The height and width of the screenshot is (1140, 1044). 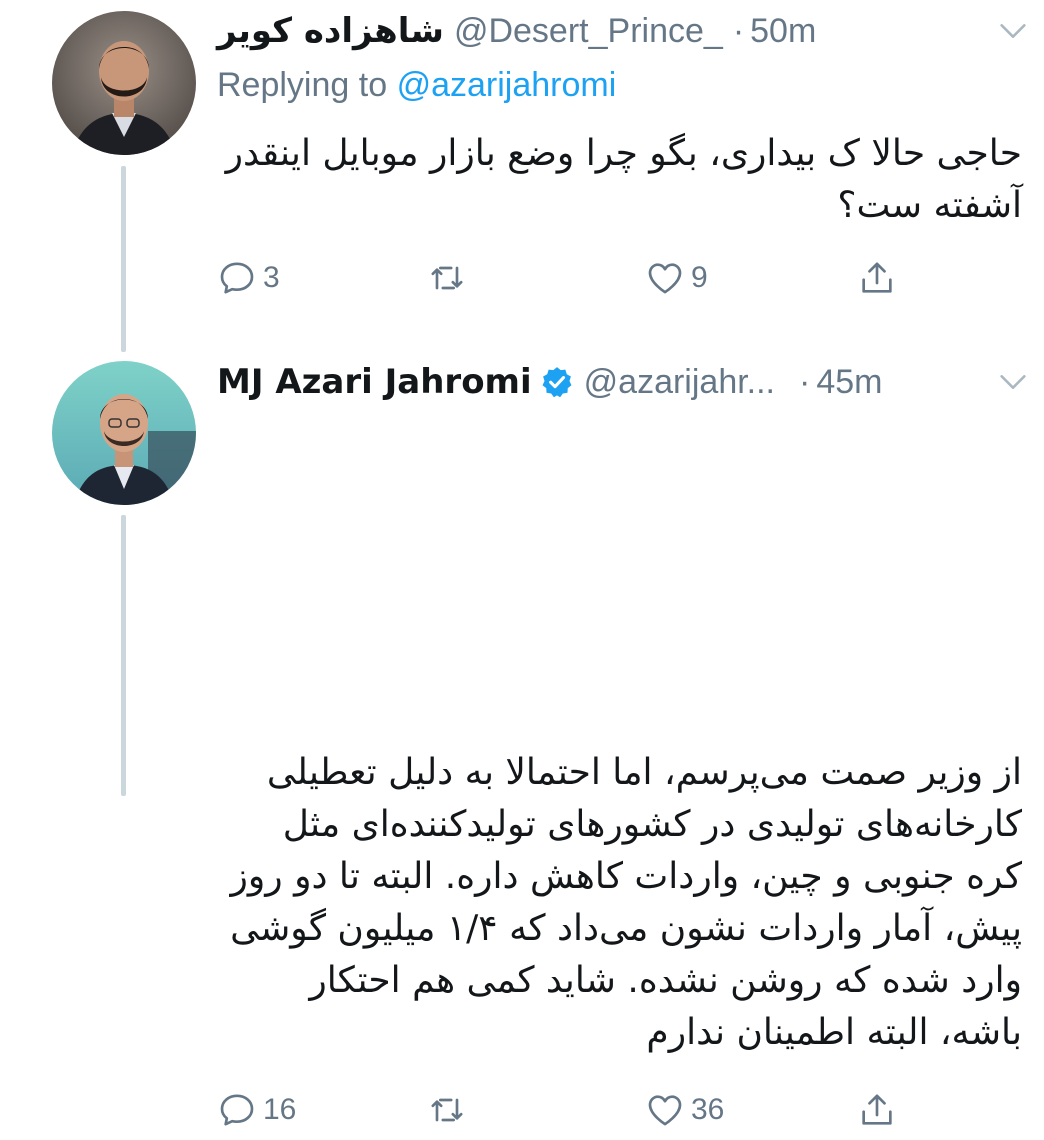 I want to click on like-button: 36, so click(x=684, y=1110).